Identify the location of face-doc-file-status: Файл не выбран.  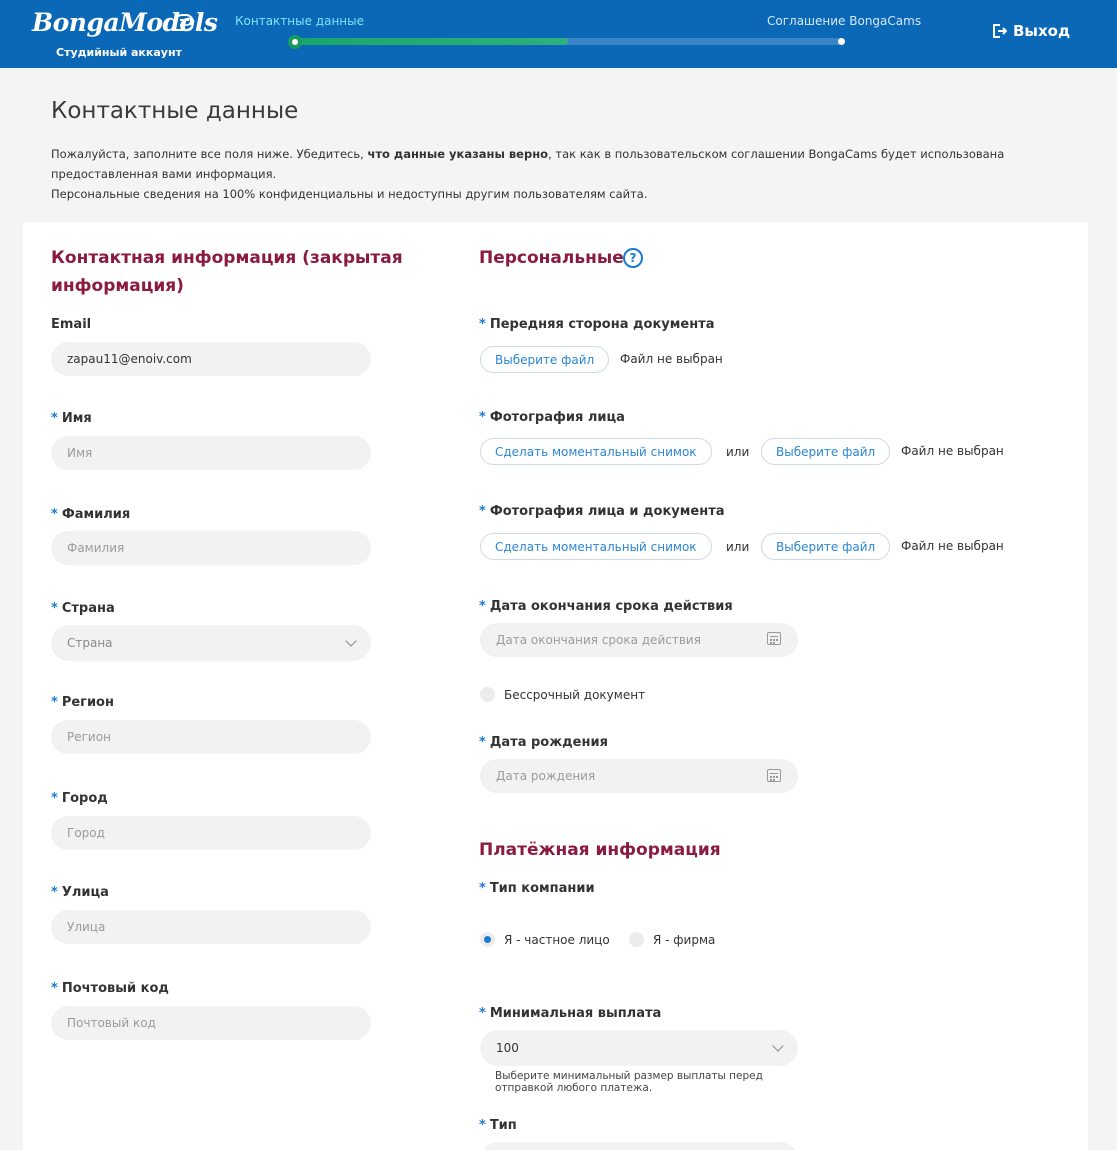
(952, 546).